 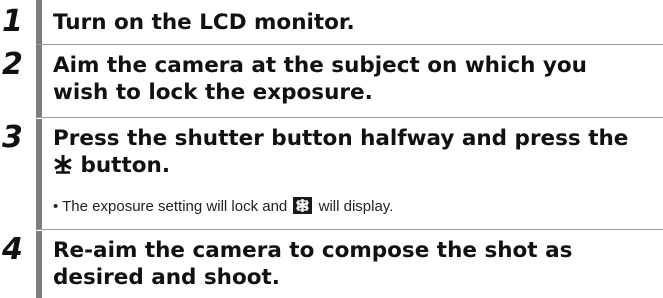 What do you see at coordinates (121, 165) in the screenshot?
I see `step-title-suffix: button.` at bounding box center [121, 165].